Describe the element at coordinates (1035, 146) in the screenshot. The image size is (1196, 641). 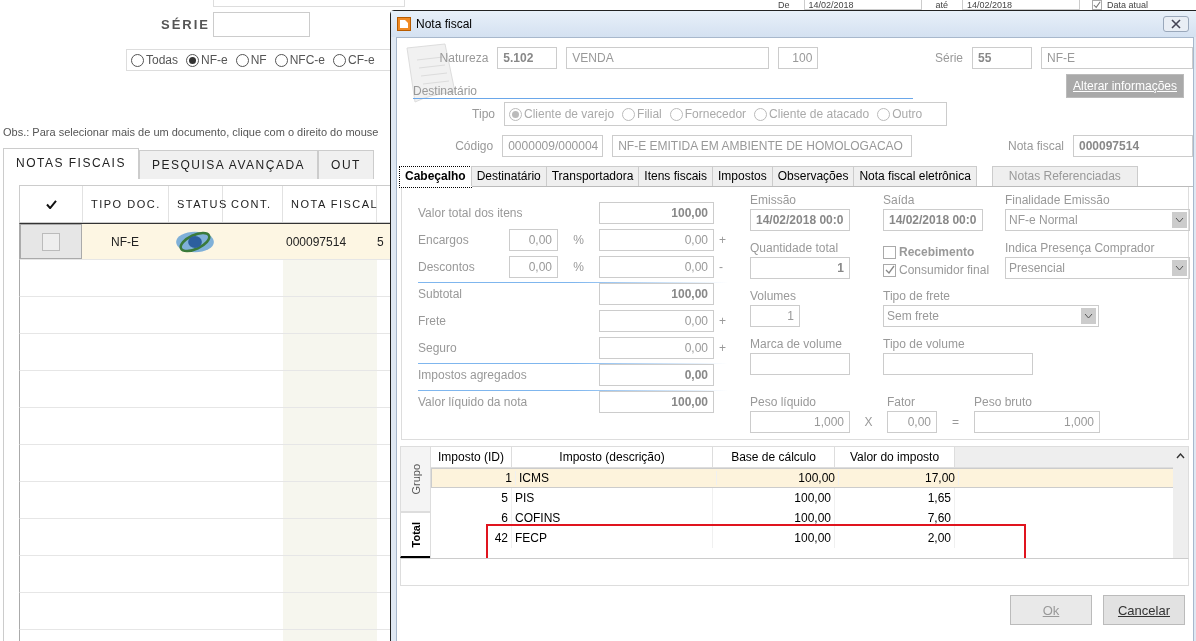
I see `nota-fiscal-label: Nota fiscal` at that location.